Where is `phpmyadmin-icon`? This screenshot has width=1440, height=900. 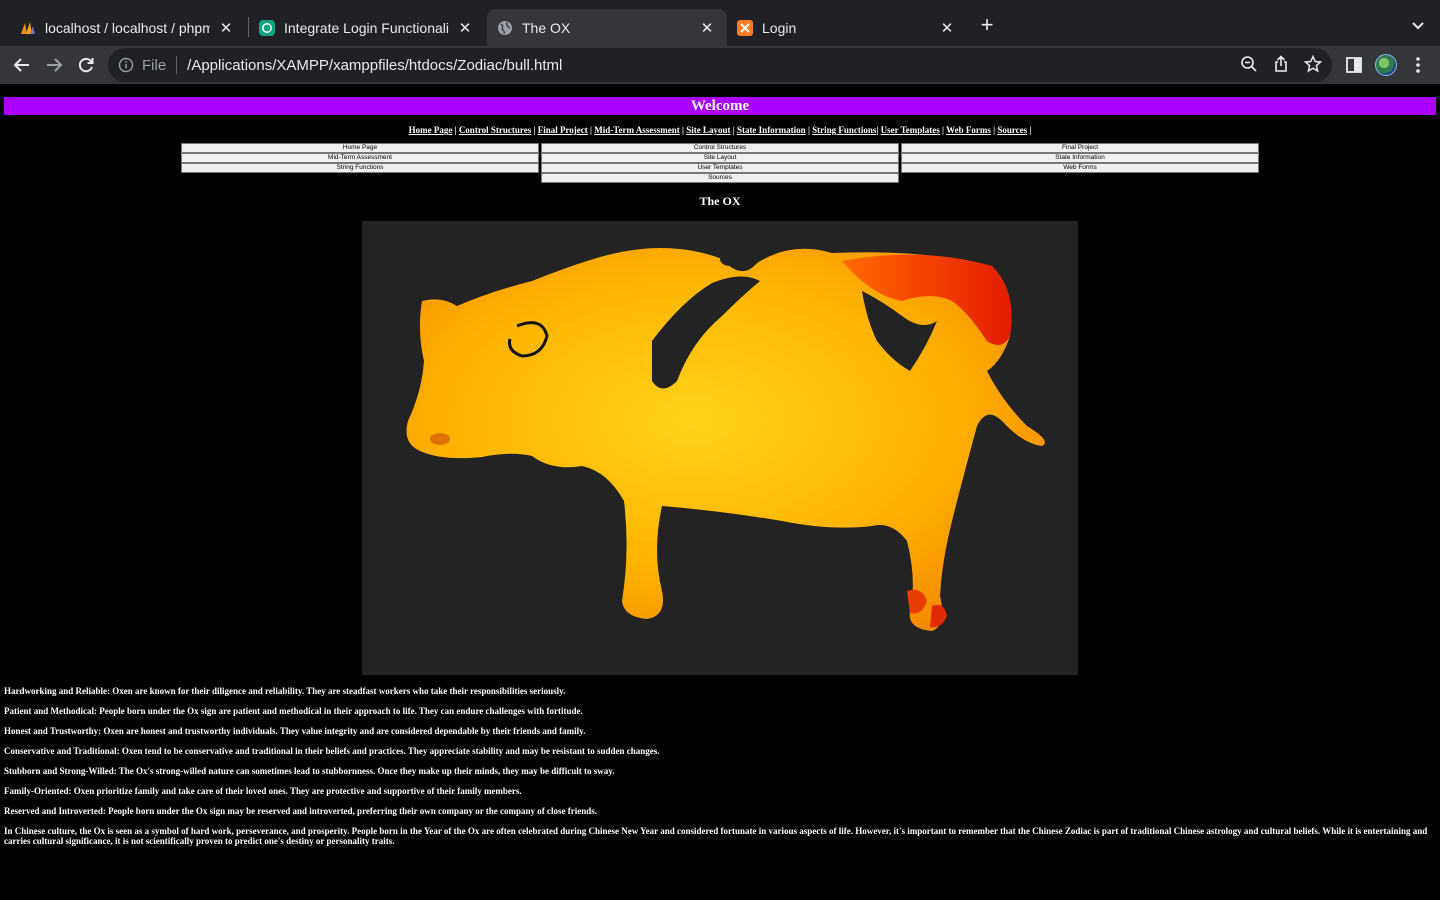
phpmyadmin-icon is located at coordinates (28, 28).